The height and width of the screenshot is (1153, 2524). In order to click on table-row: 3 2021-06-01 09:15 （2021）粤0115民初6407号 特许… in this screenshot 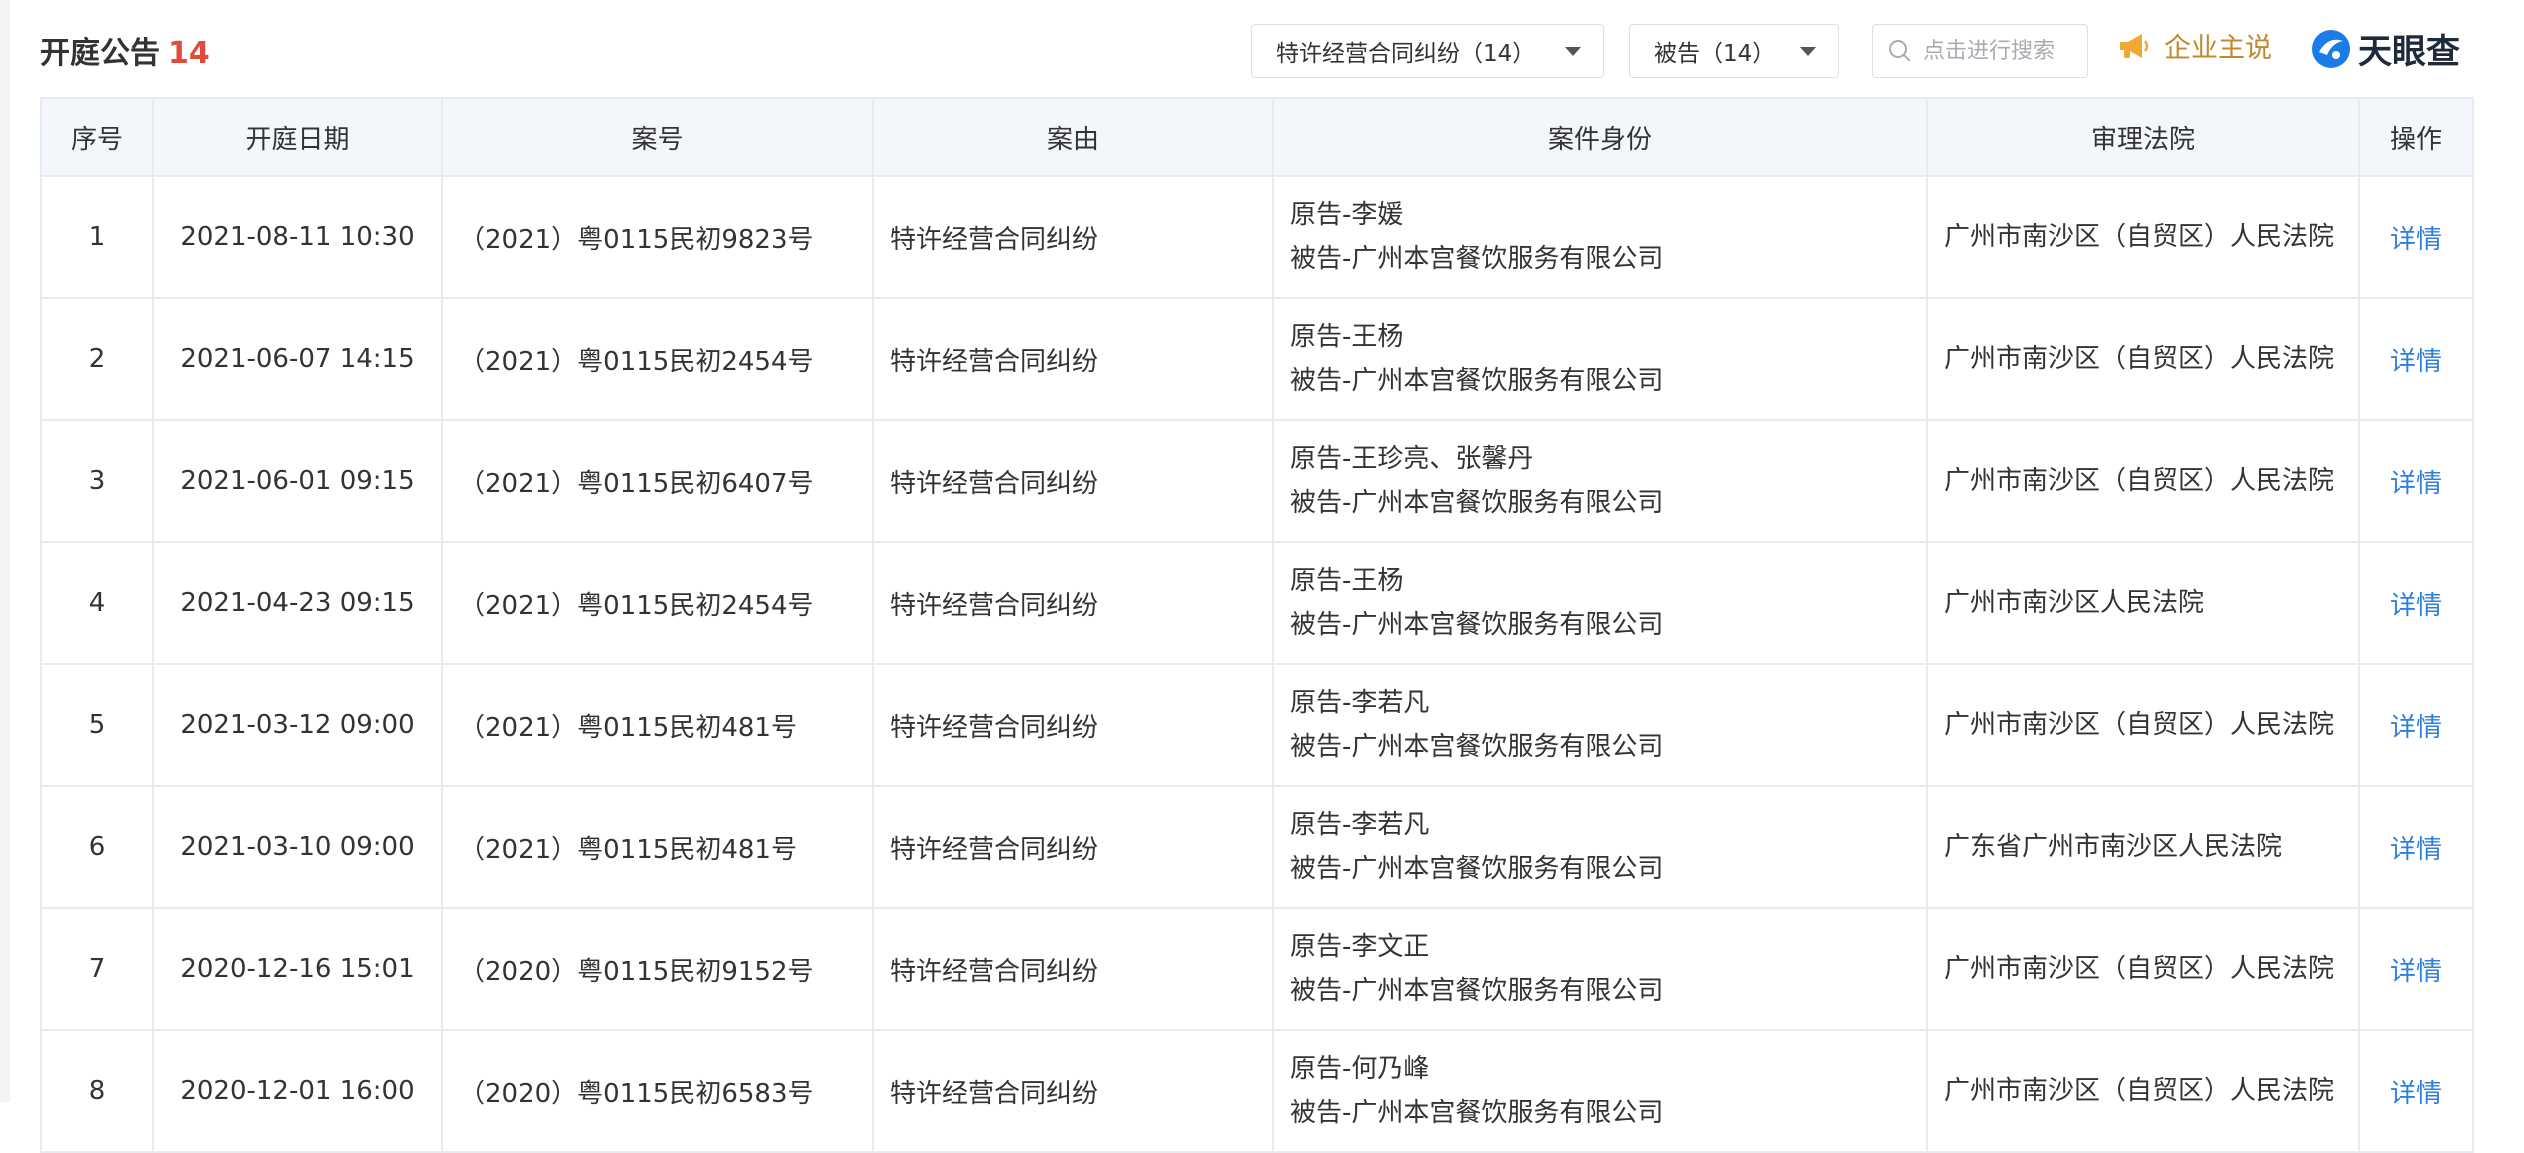, I will do `click(1257, 481)`.